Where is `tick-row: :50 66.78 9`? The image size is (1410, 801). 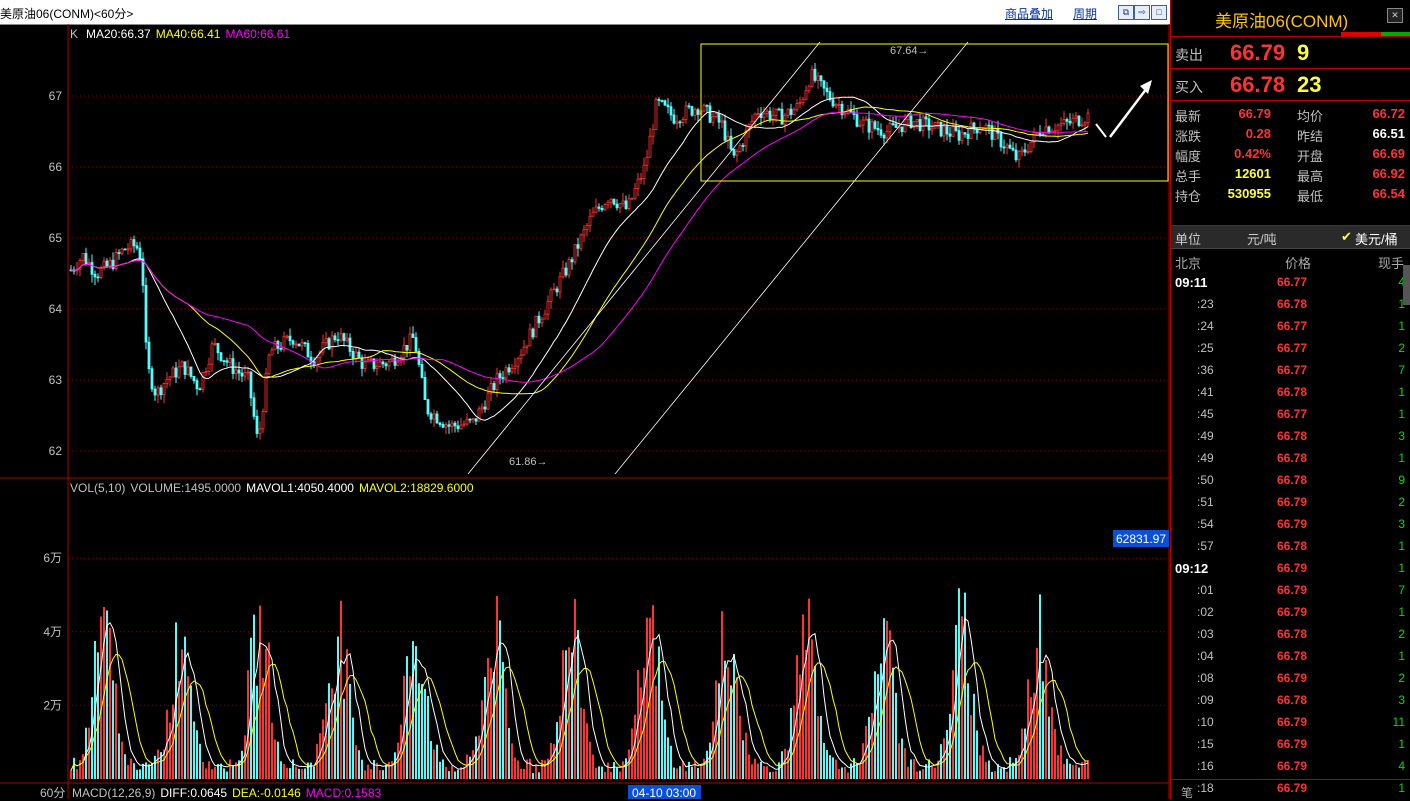 tick-row: :50 66.78 9 is located at coordinates (1290, 480).